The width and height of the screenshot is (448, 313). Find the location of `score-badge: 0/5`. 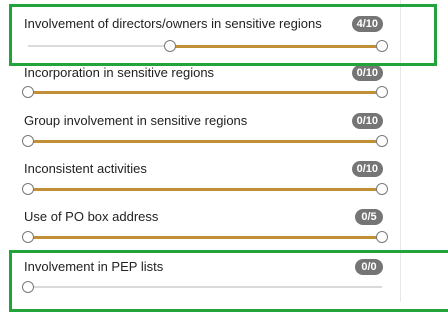

score-badge: 0/5 is located at coordinates (369, 217).